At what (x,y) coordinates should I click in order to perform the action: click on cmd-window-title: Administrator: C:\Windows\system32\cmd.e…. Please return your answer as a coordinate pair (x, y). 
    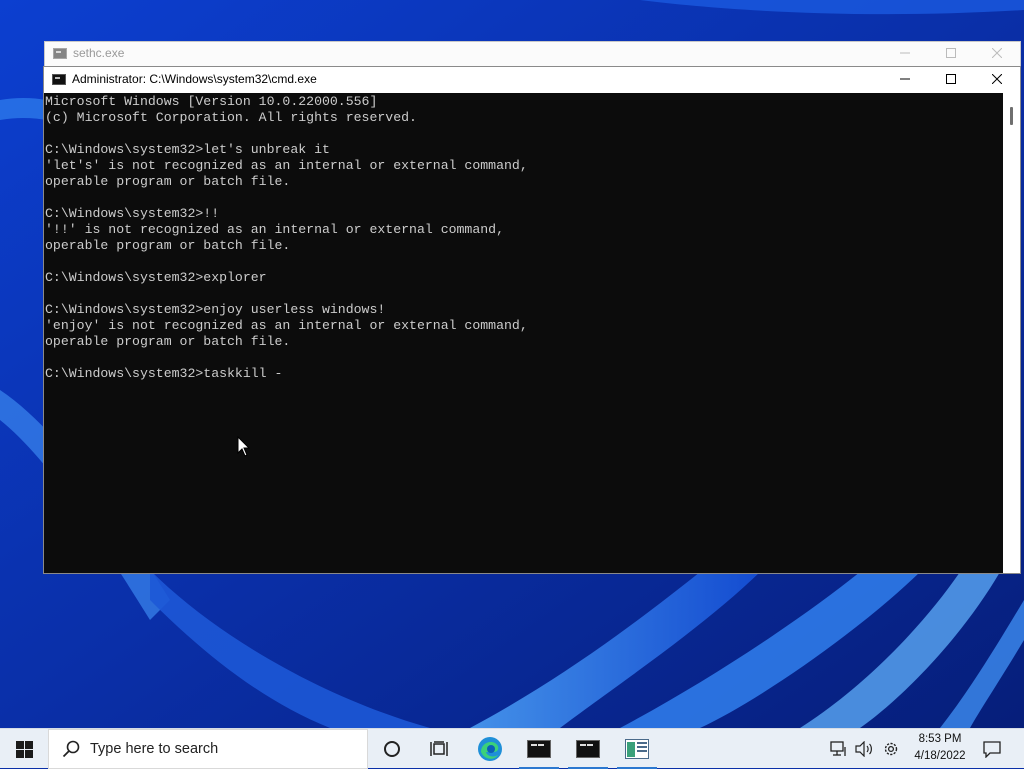
    Looking at the image, I should click on (194, 79).